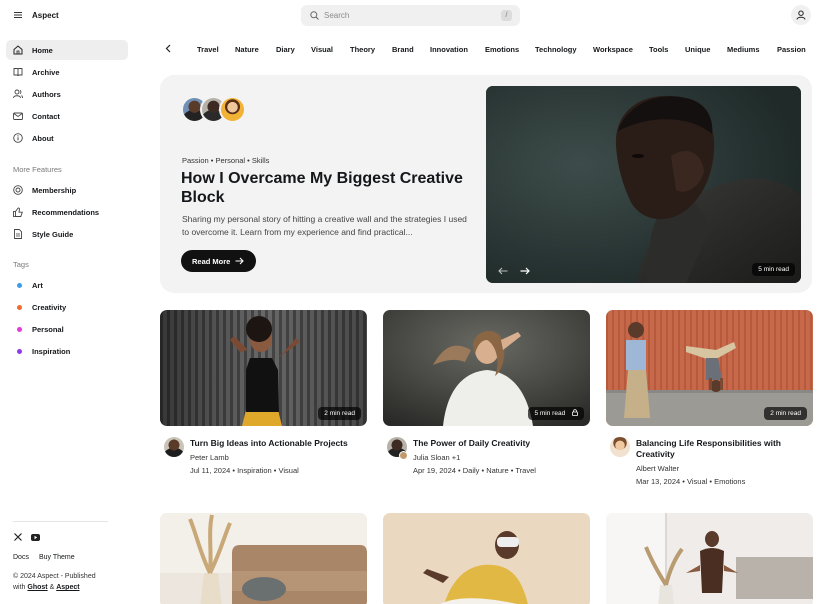 Image resolution: width=828 pixels, height=604 pixels. Describe the element at coordinates (46, 72) in the screenshot. I see `sidebar-item-label: Archive` at that location.